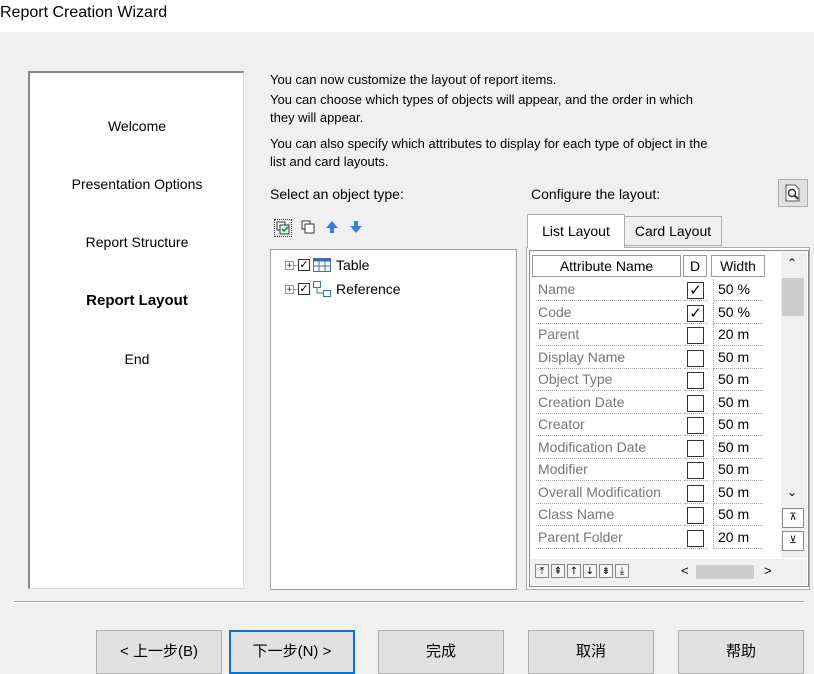 The height and width of the screenshot is (674, 814). I want to click on attribute-name-cell: Parent, so click(608, 335).